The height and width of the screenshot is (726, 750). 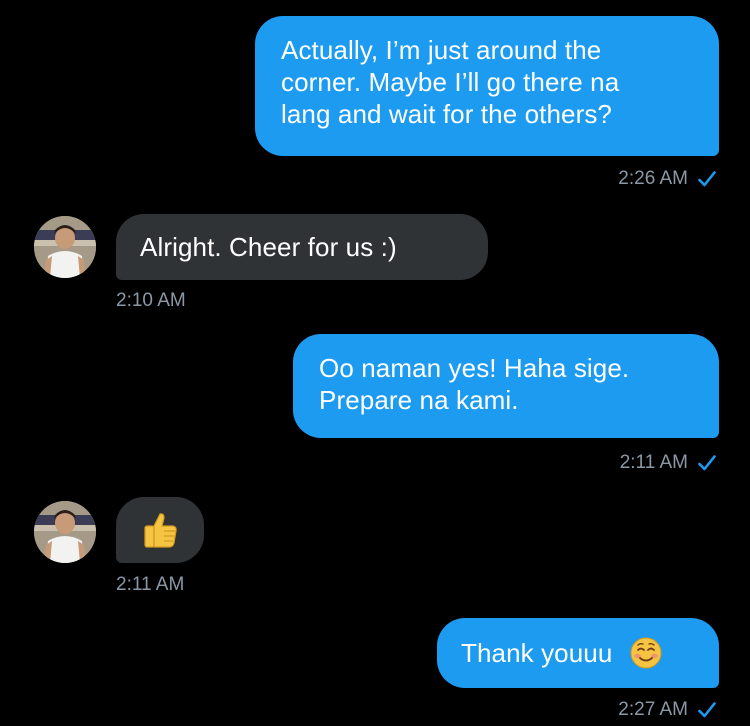 I want to click on message-meta: 2:26 AM, so click(x=667, y=179).